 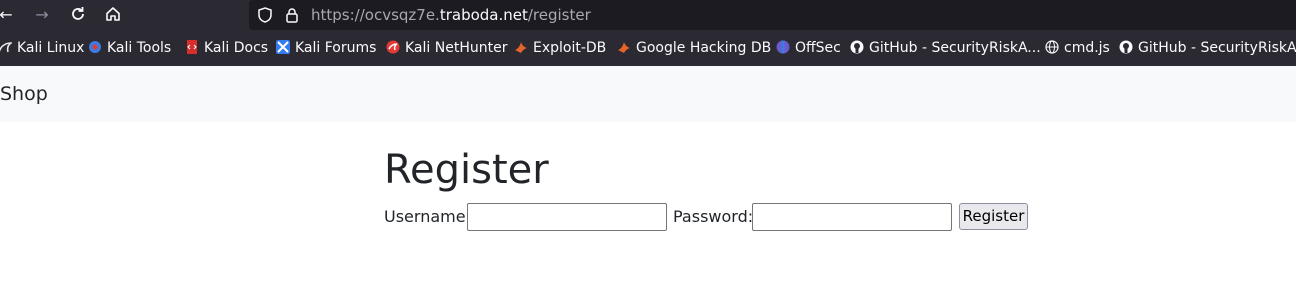 What do you see at coordinates (375, 15) in the screenshot?
I see `url-prefix: https://ocvsqz7e.` at bounding box center [375, 15].